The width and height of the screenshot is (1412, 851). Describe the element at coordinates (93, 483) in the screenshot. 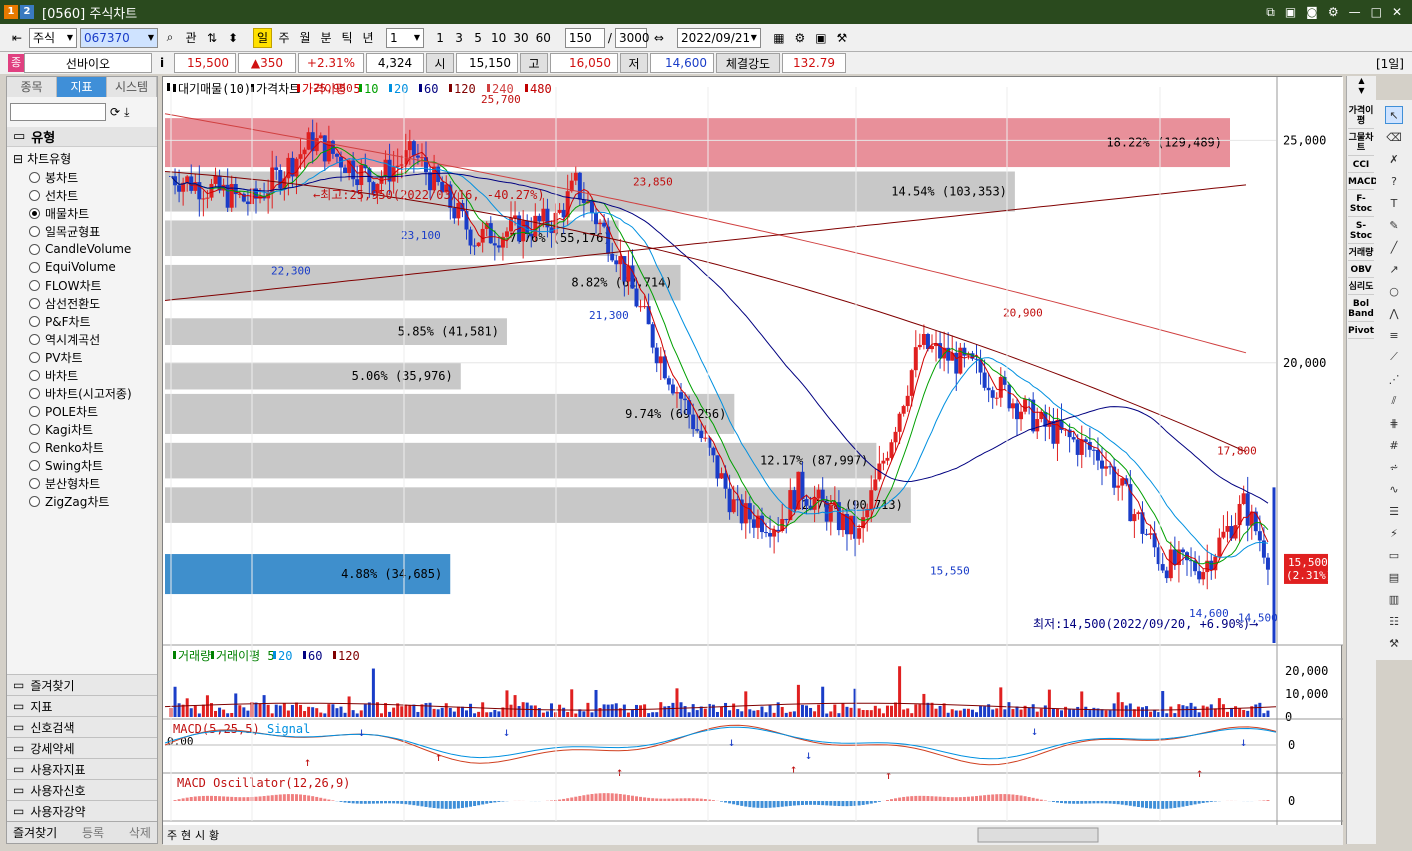

I see `chart-type-item: 분산형차트` at that location.